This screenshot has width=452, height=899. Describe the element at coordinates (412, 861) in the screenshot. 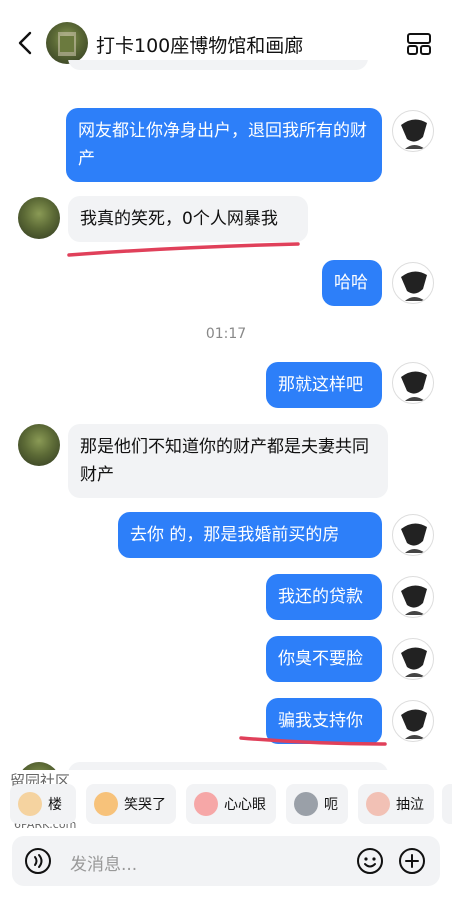

I see `add-attachment-icon` at that location.